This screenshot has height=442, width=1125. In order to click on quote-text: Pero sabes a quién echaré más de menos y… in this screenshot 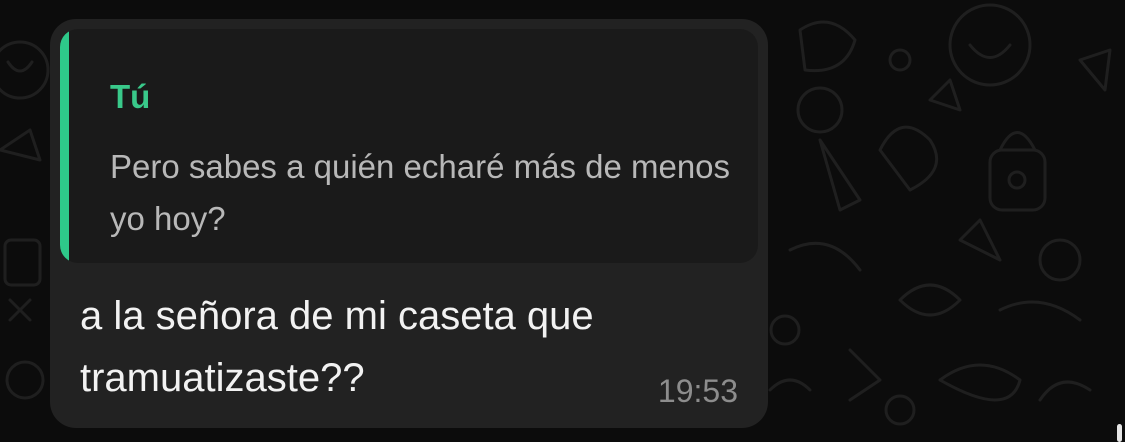, I will do `click(420, 192)`.